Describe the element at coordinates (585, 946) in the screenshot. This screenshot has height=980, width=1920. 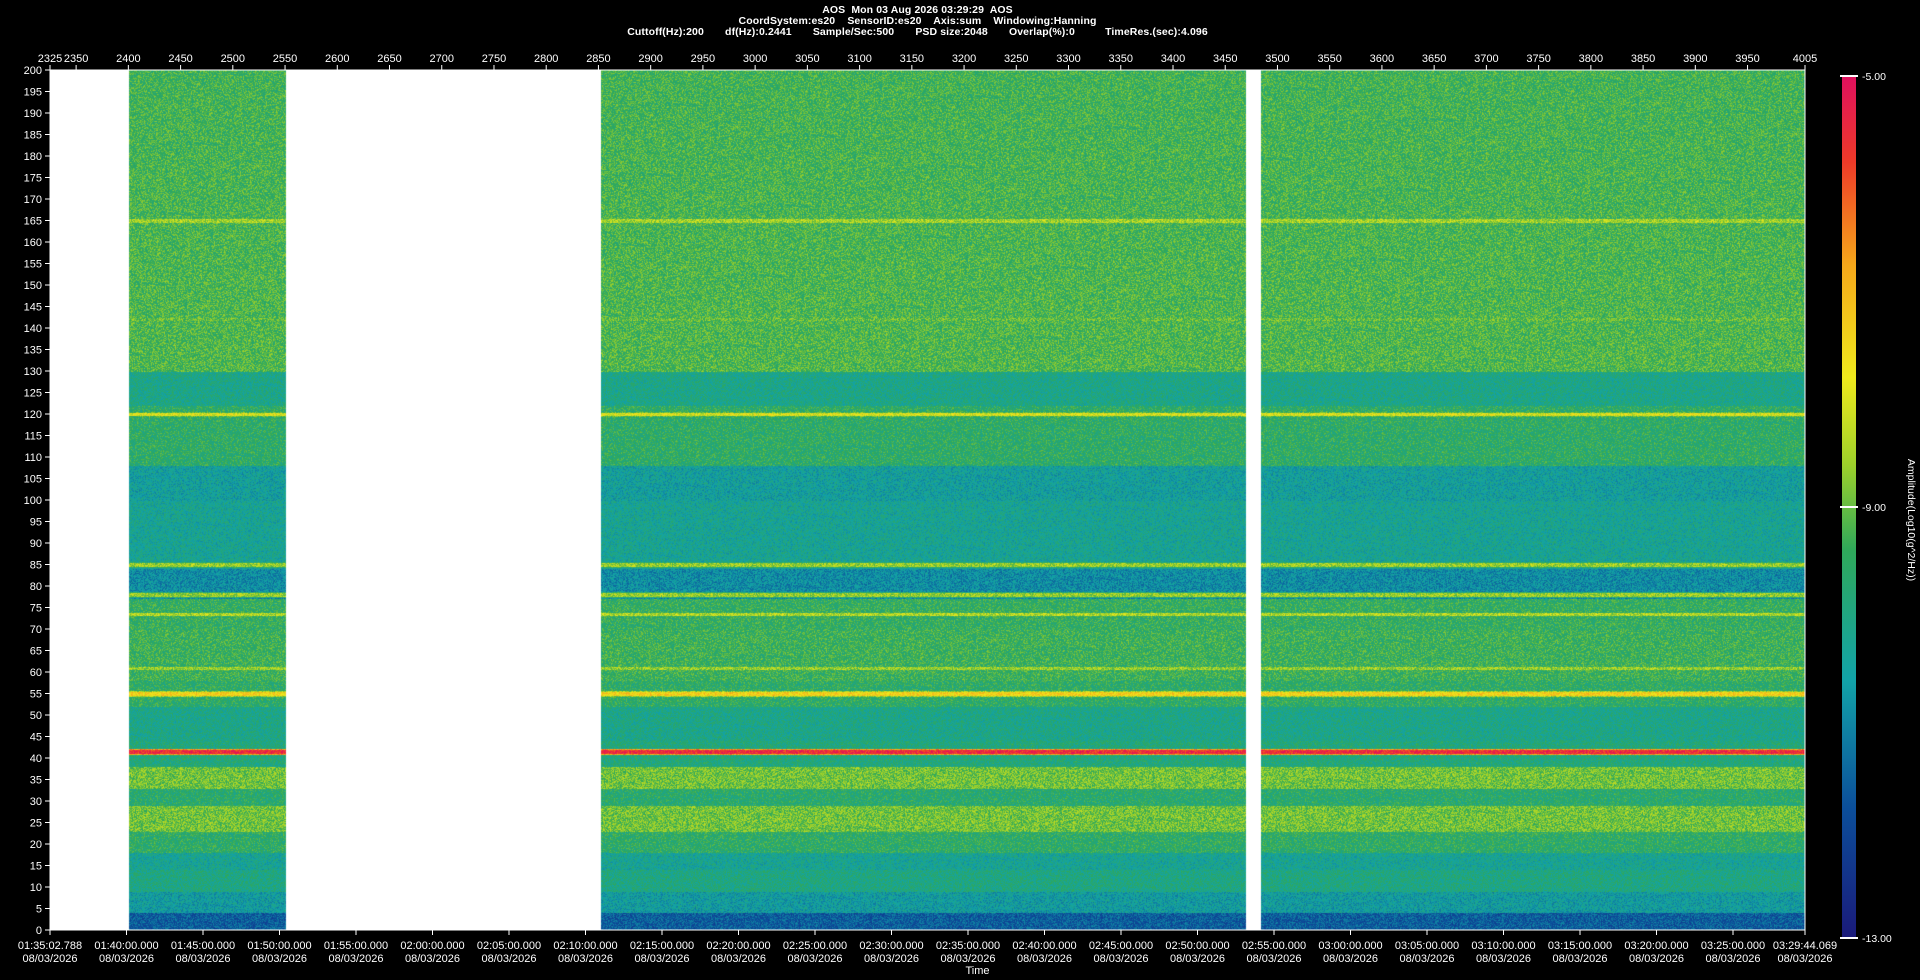
I see `time-tick-label: 02:10:00.000` at that location.